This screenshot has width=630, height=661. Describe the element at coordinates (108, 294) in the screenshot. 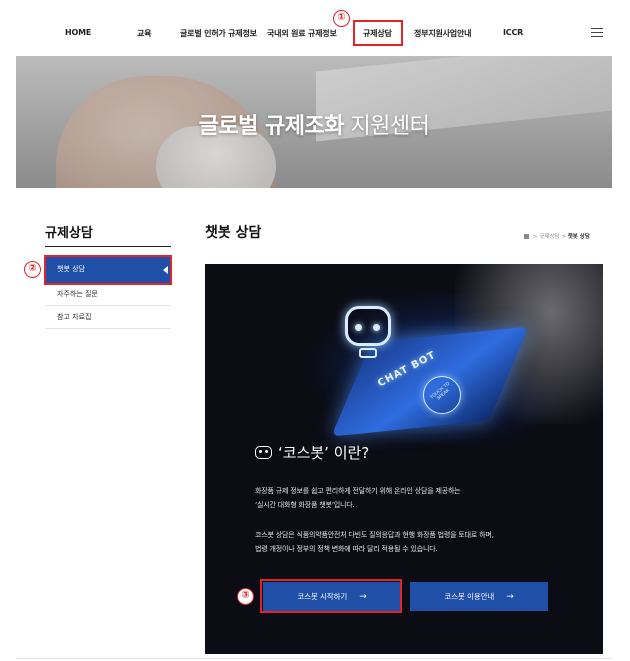

I see `sidebar-item-faq: 자주하는 질문` at that location.